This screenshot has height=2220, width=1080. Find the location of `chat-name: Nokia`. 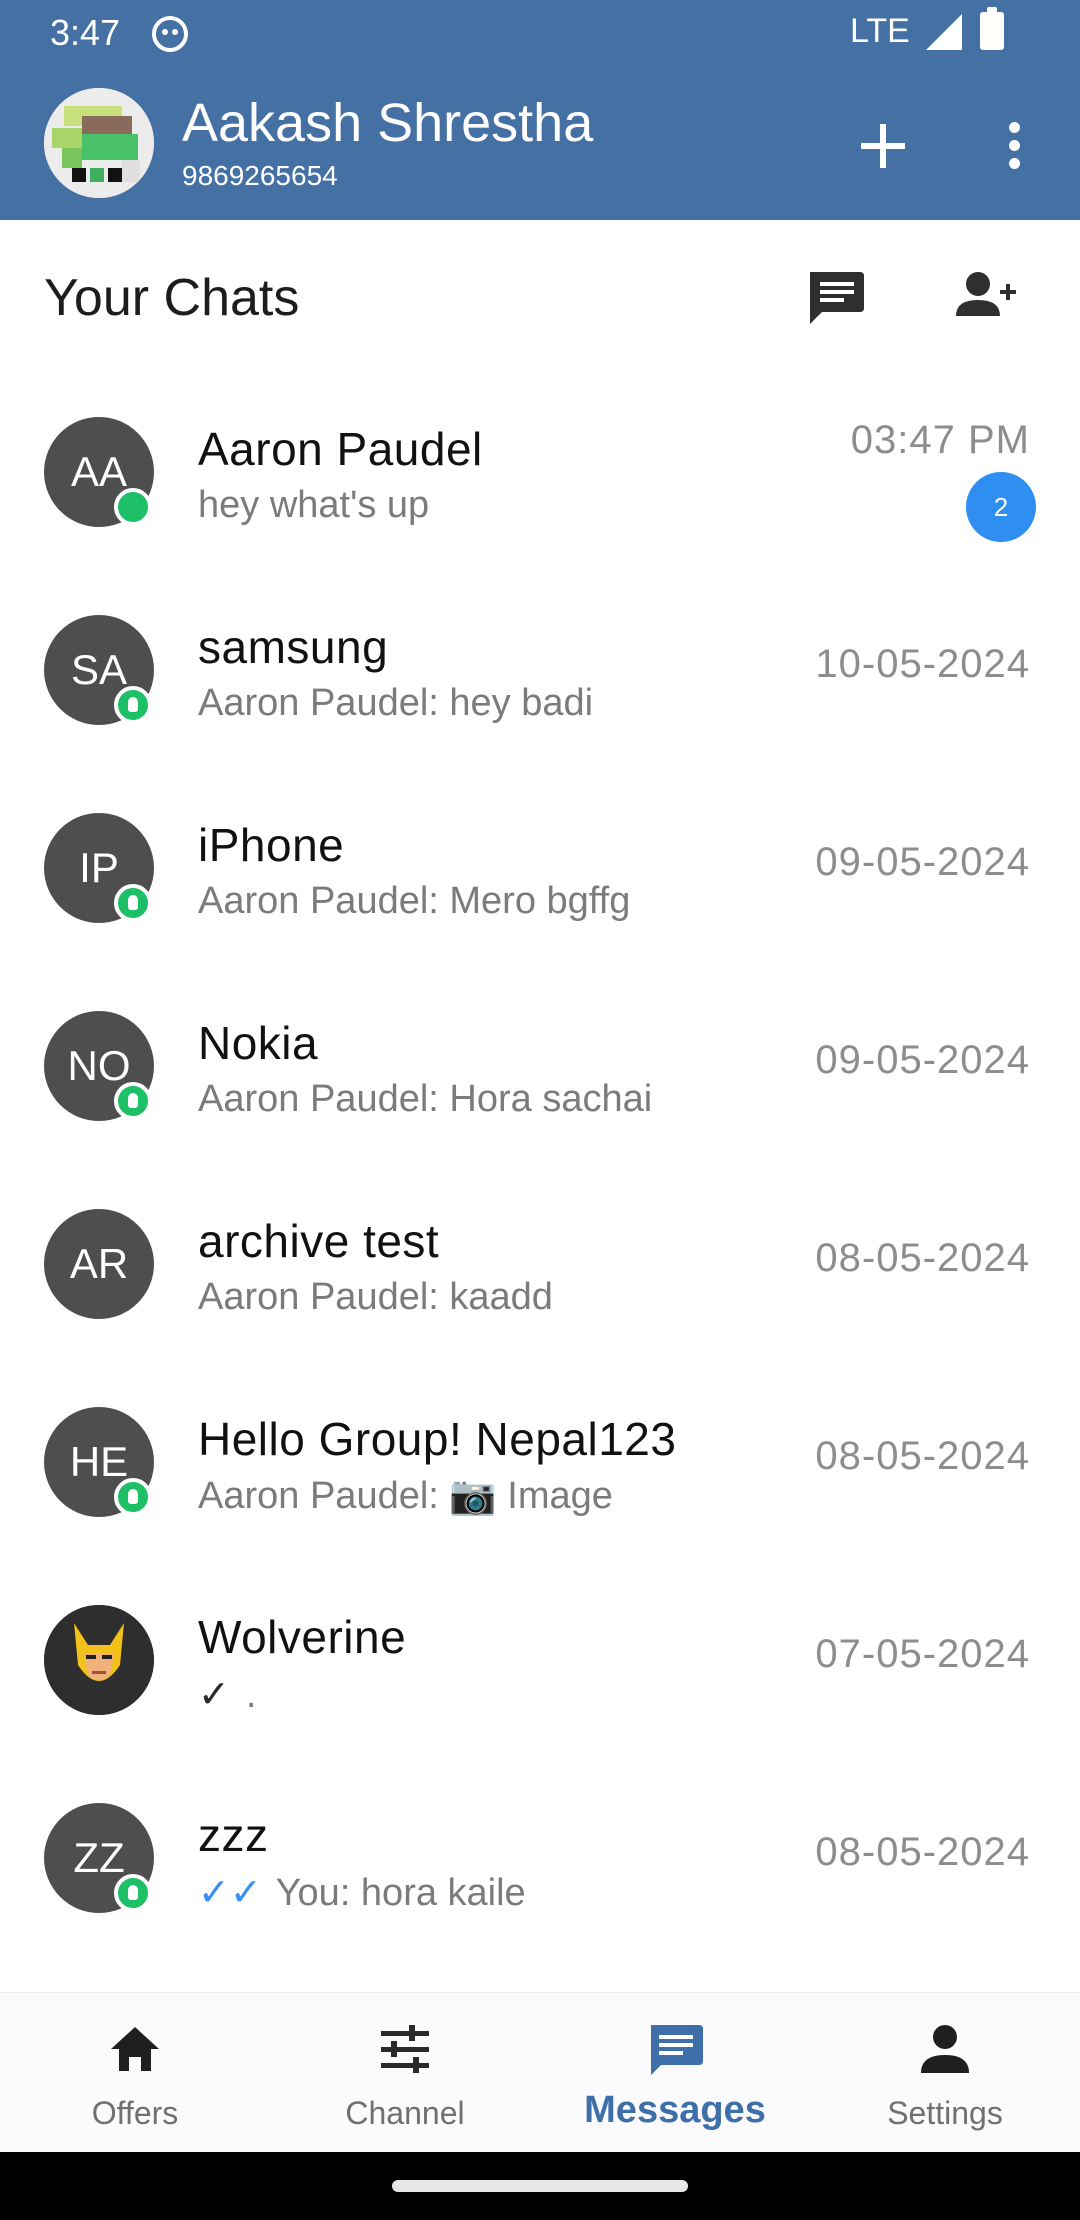

chat-name: Nokia is located at coordinates (258, 1043).